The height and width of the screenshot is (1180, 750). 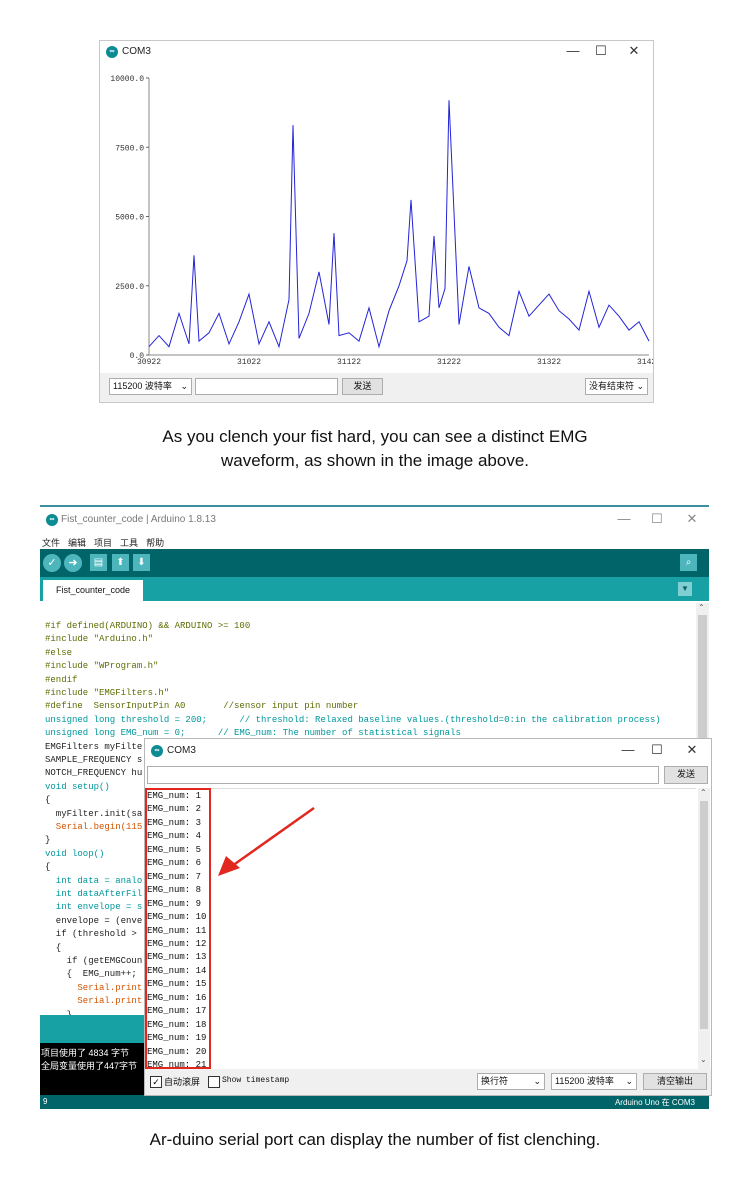 What do you see at coordinates (75, 853) in the screenshot?
I see `code-line: void loop()` at bounding box center [75, 853].